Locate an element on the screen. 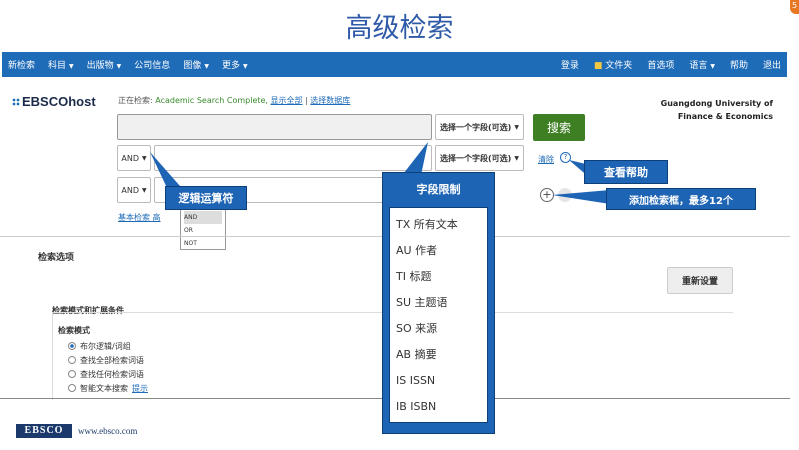 The image size is (799, 450). callout-logic-operator: 逻辑运算符 is located at coordinates (206, 198).